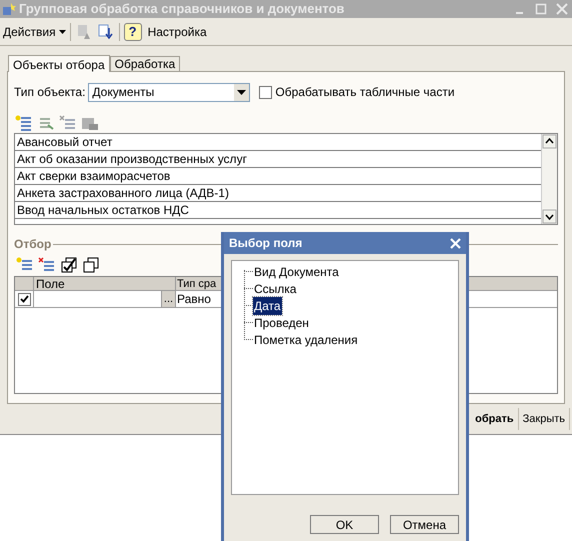  What do you see at coordinates (194, 299) in the screenshot?
I see `table-cell-text: Равно` at bounding box center [194, 299].